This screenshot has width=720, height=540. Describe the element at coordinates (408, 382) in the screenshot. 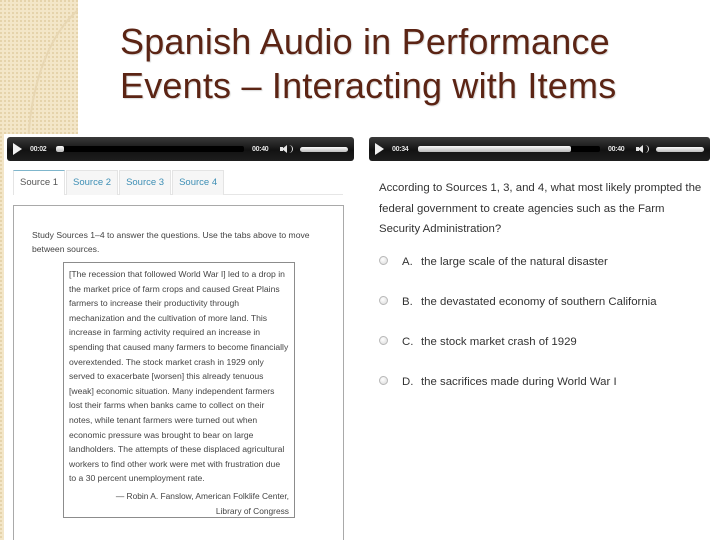

I see `option-letter: D.` at that location.